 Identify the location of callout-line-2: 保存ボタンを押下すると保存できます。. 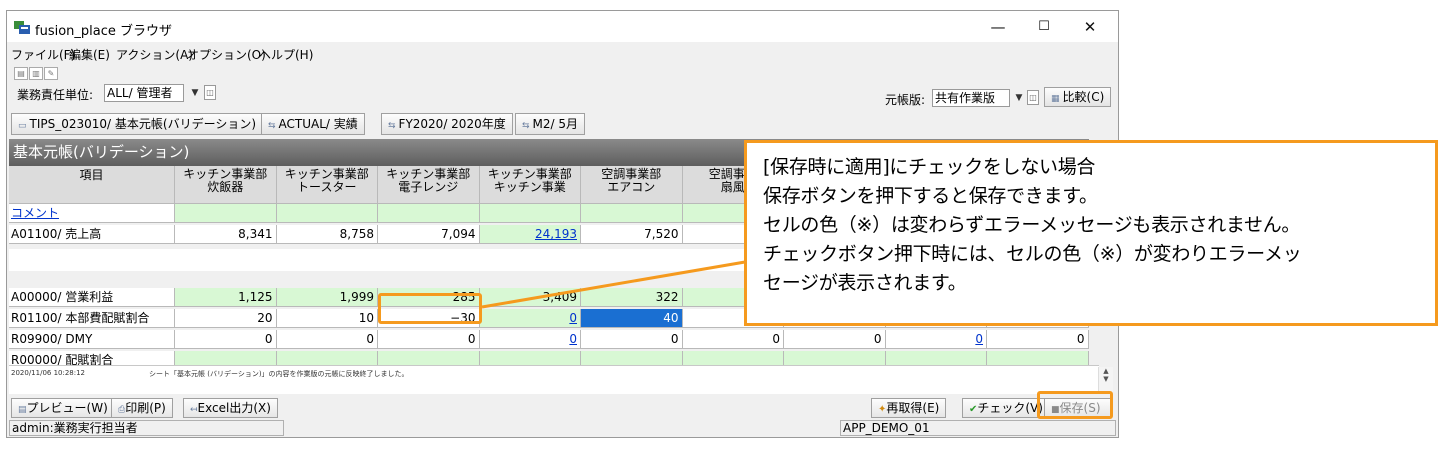
(930, 196).